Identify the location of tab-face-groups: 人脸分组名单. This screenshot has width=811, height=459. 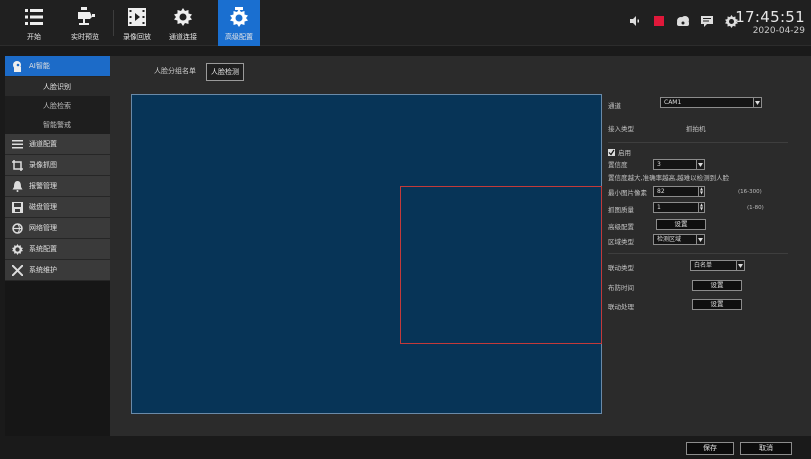
(175, 72).